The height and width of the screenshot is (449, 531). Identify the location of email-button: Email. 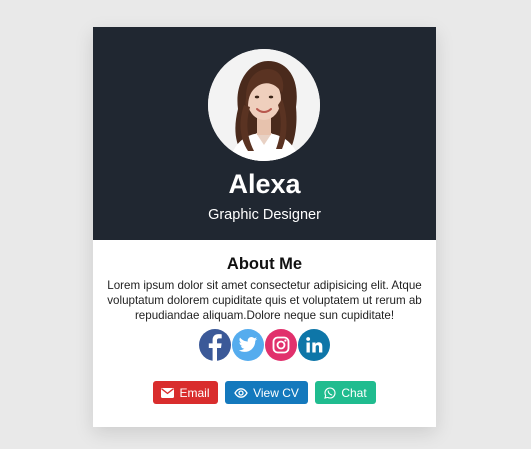
(185, 392).